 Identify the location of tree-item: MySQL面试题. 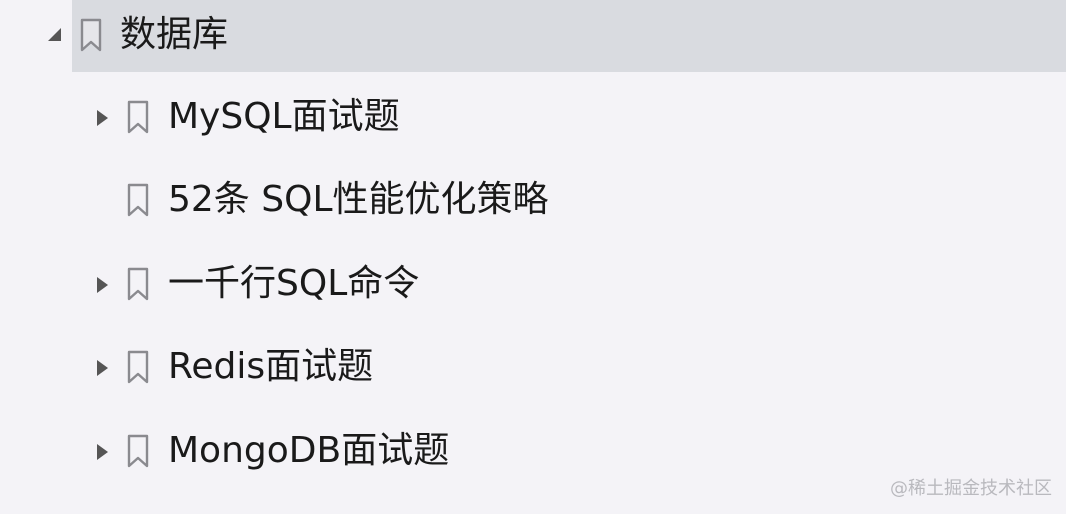
(533, 118).